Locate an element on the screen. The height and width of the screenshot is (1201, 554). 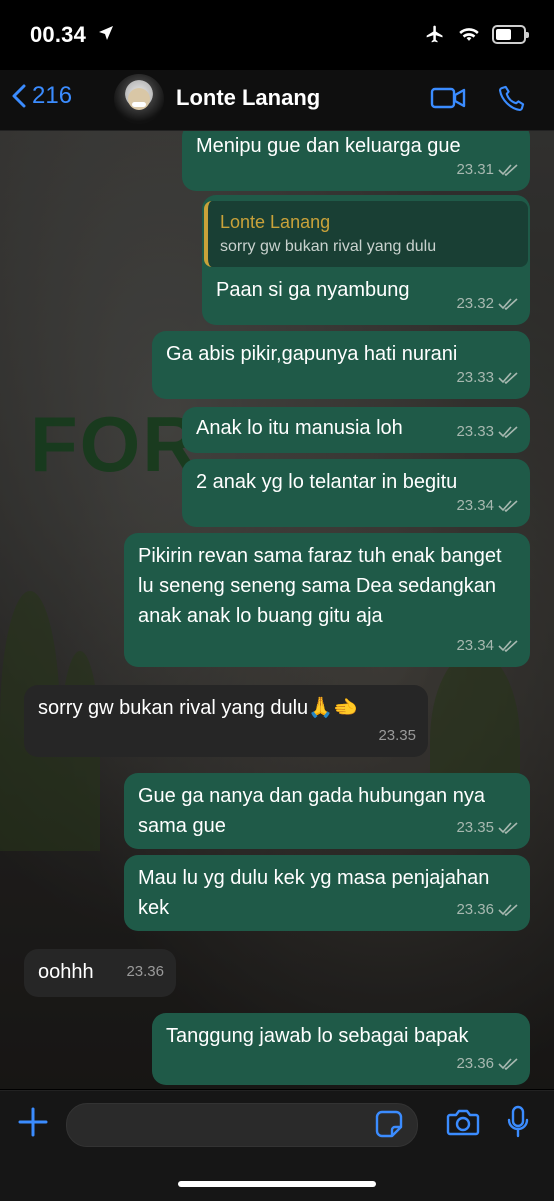
message-text: oohhh is located at coordinates (66, 972).